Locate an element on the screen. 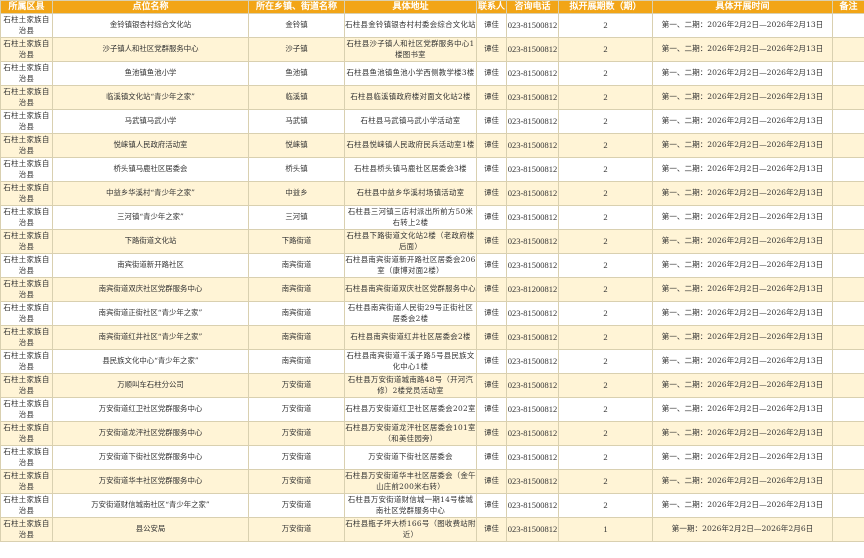 The height and width of the screenshot is (558, 864). address-cell: 石柱县南宾街道新开路社区居委会206室（康博对面2楼） is located at coordinates (410, 265).